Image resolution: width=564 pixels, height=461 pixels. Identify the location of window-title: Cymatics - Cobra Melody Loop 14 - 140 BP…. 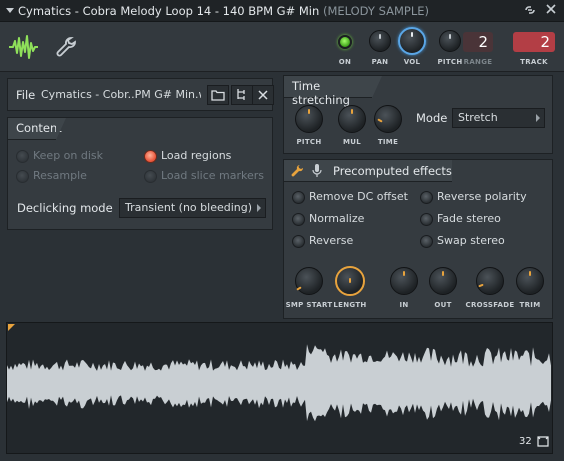
(223, 11).